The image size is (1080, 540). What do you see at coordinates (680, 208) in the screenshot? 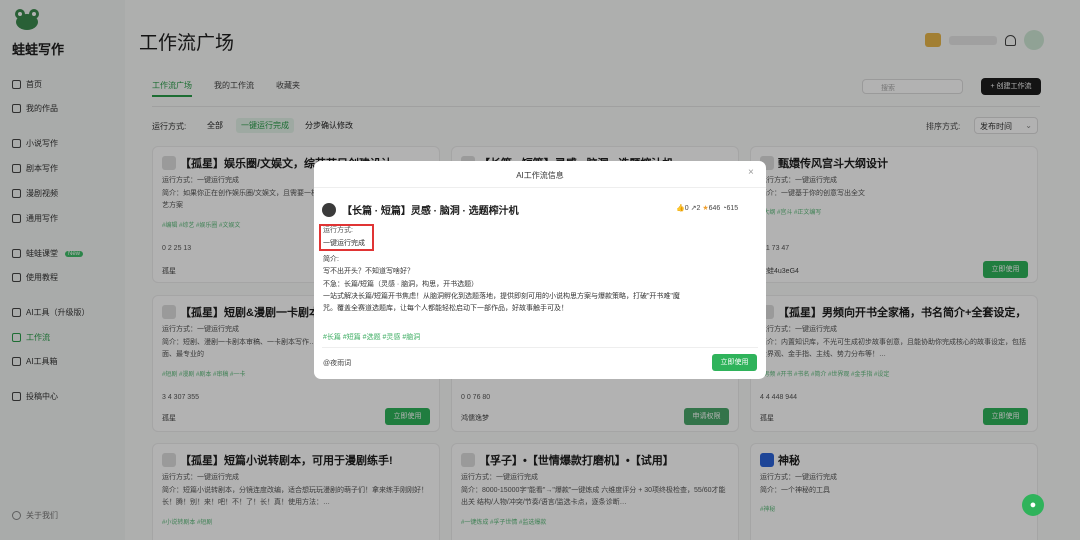
I see `like-icon: 👍` at bounding box center [680, 208].